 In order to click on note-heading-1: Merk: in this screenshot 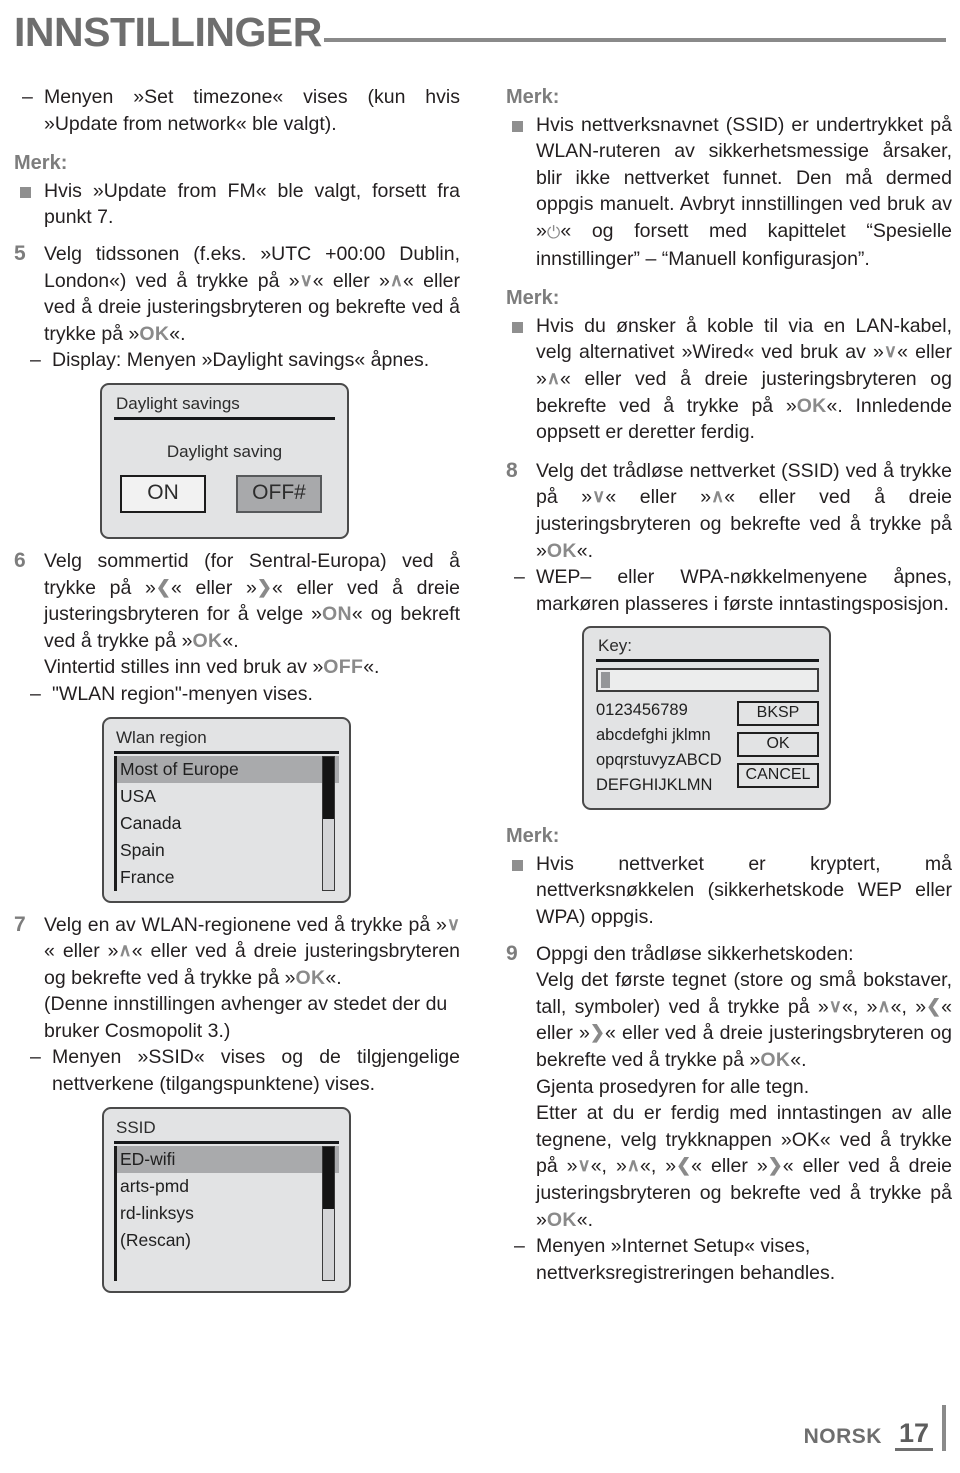, I will do `click(41, 163)`.